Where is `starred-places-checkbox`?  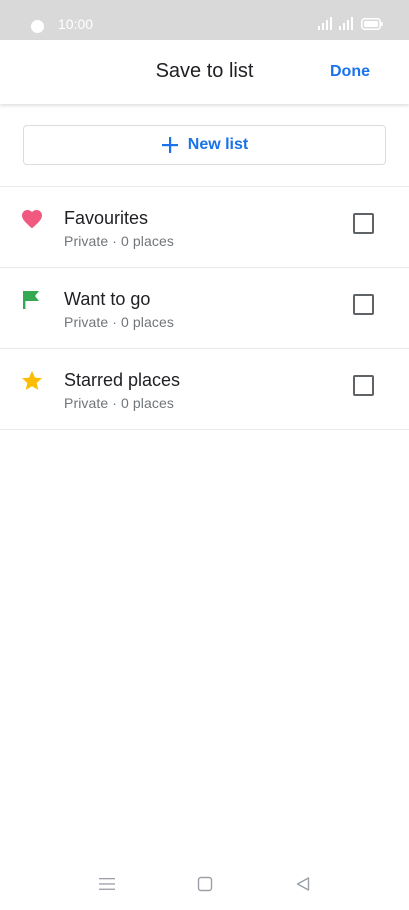 starred-places-checkbox is located at coordinates (363, 385).